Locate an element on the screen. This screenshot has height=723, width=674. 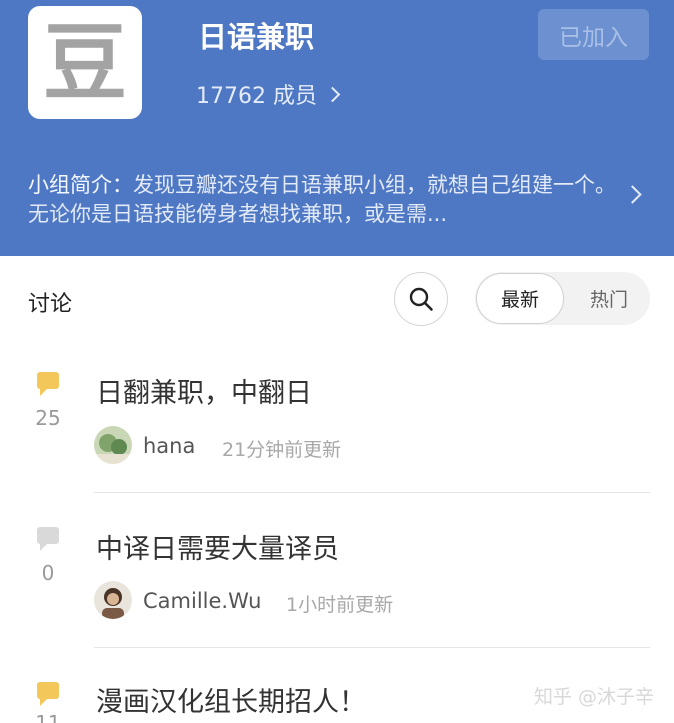
updated-time: 21分钟前更新 is located at coordinates (282, 450).